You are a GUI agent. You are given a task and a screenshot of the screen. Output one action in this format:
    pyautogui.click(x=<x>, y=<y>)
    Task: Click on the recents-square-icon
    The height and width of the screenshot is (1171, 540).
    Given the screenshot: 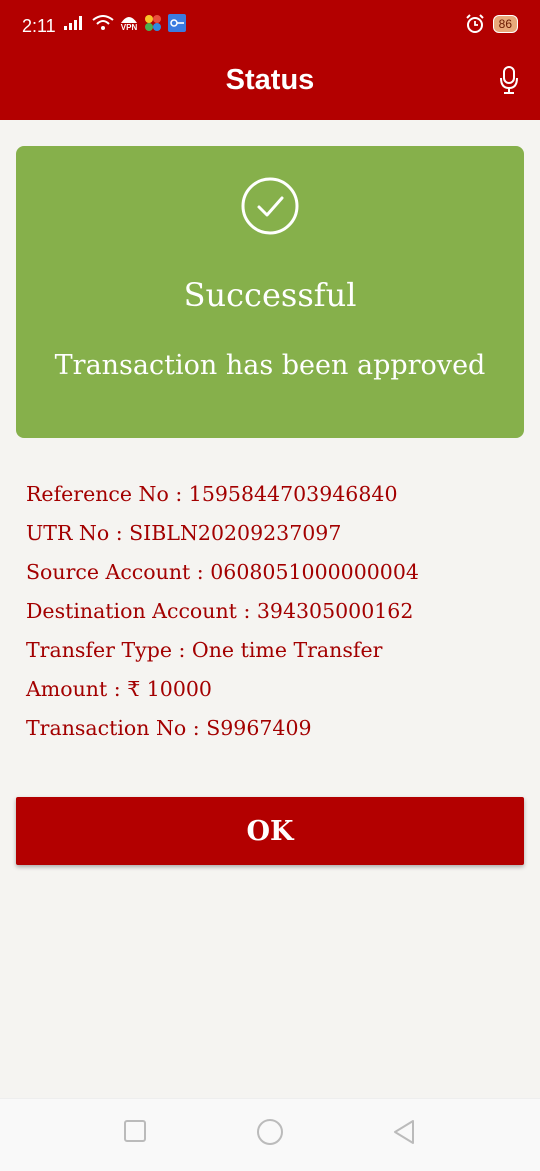 What is the action you would take?
    pyautogui.click(x=135, y=1131)
    